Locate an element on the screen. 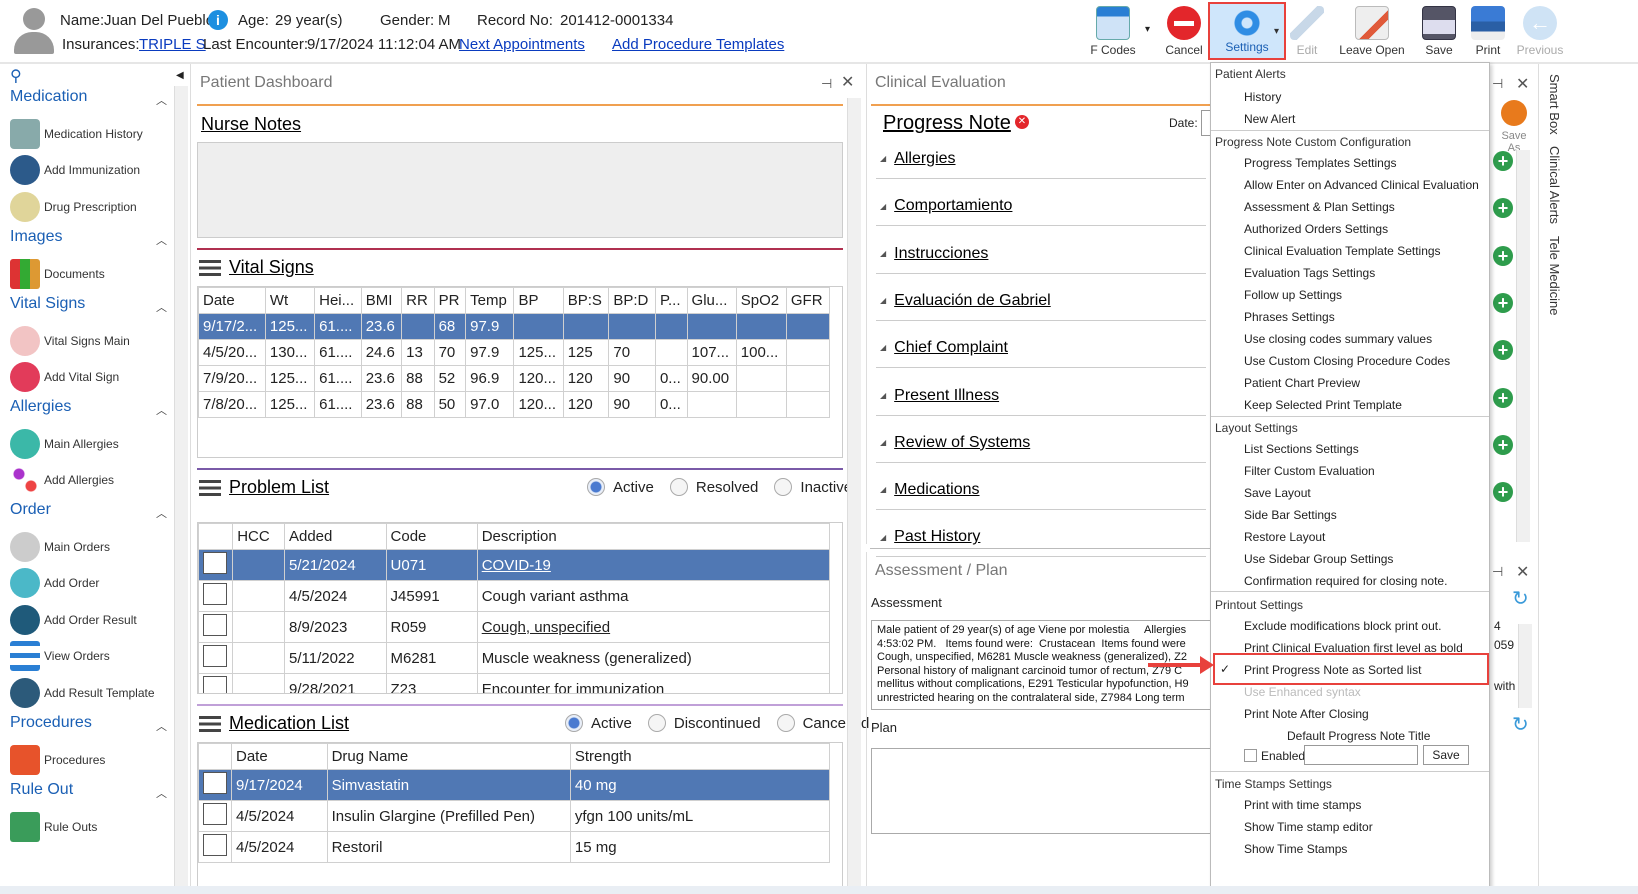  menu-item: Side Bar Settings is located at coordinates (1290, 515).